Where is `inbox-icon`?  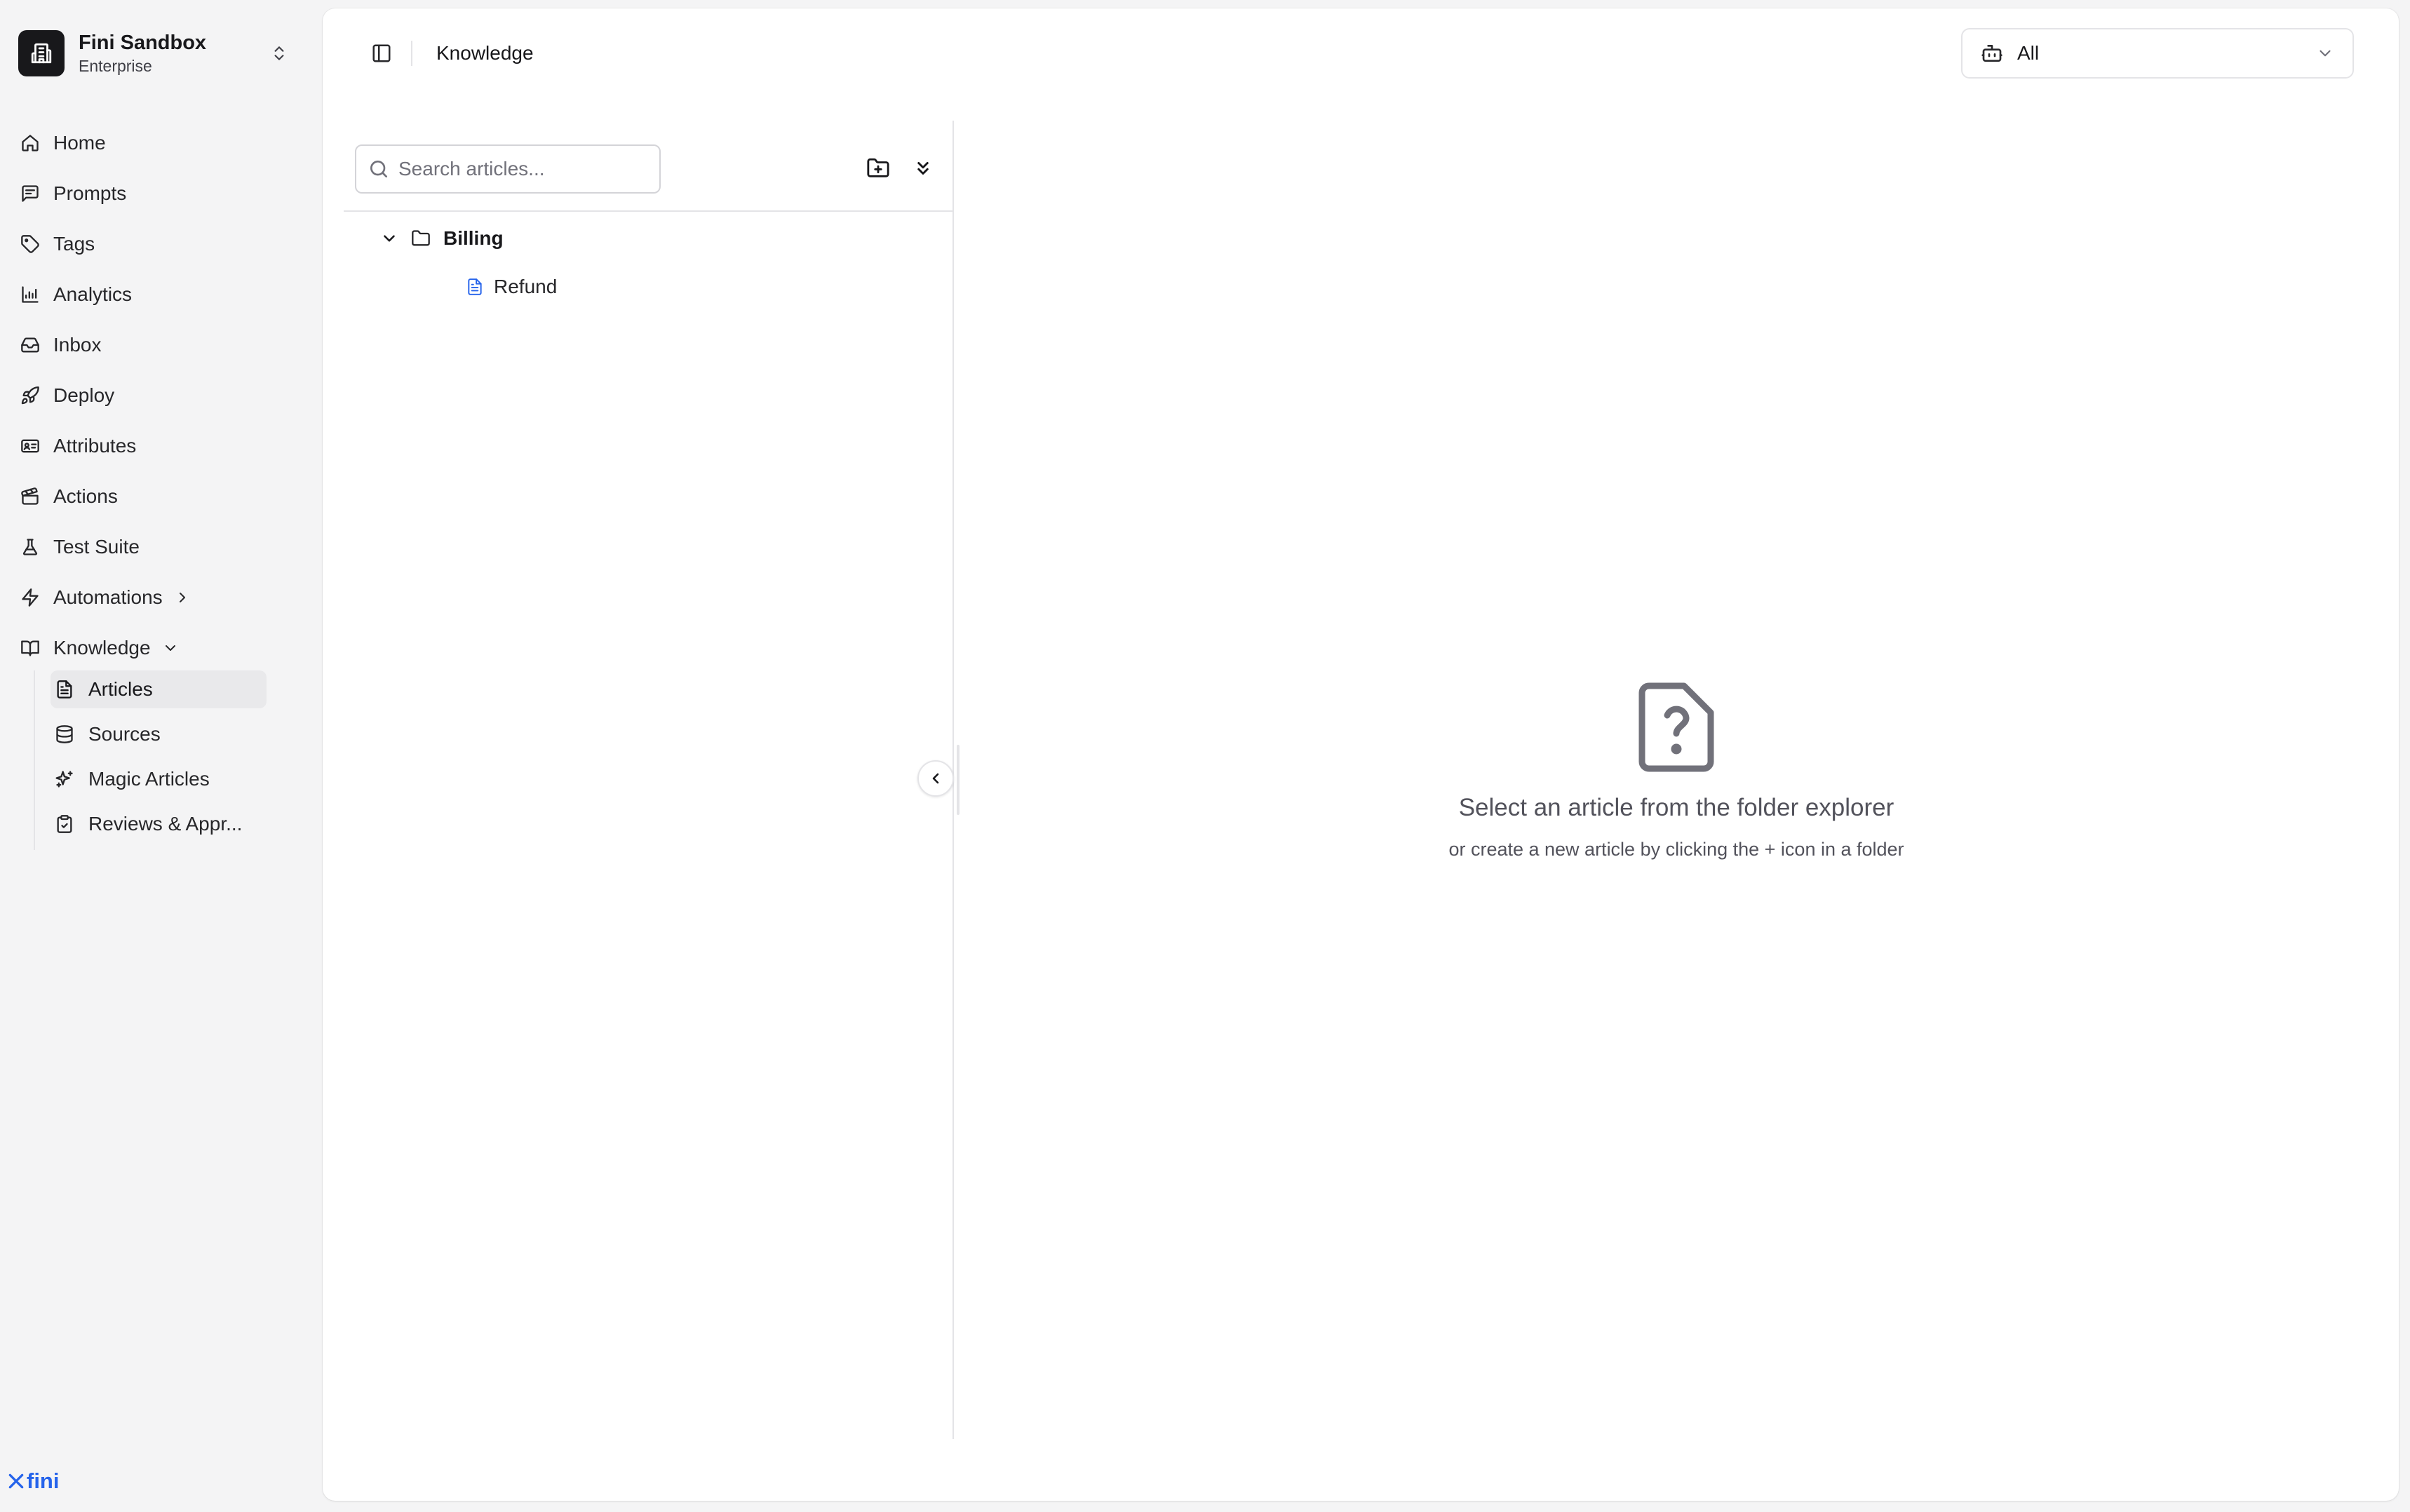
inbox-icon is located at coordinates (30, 345).